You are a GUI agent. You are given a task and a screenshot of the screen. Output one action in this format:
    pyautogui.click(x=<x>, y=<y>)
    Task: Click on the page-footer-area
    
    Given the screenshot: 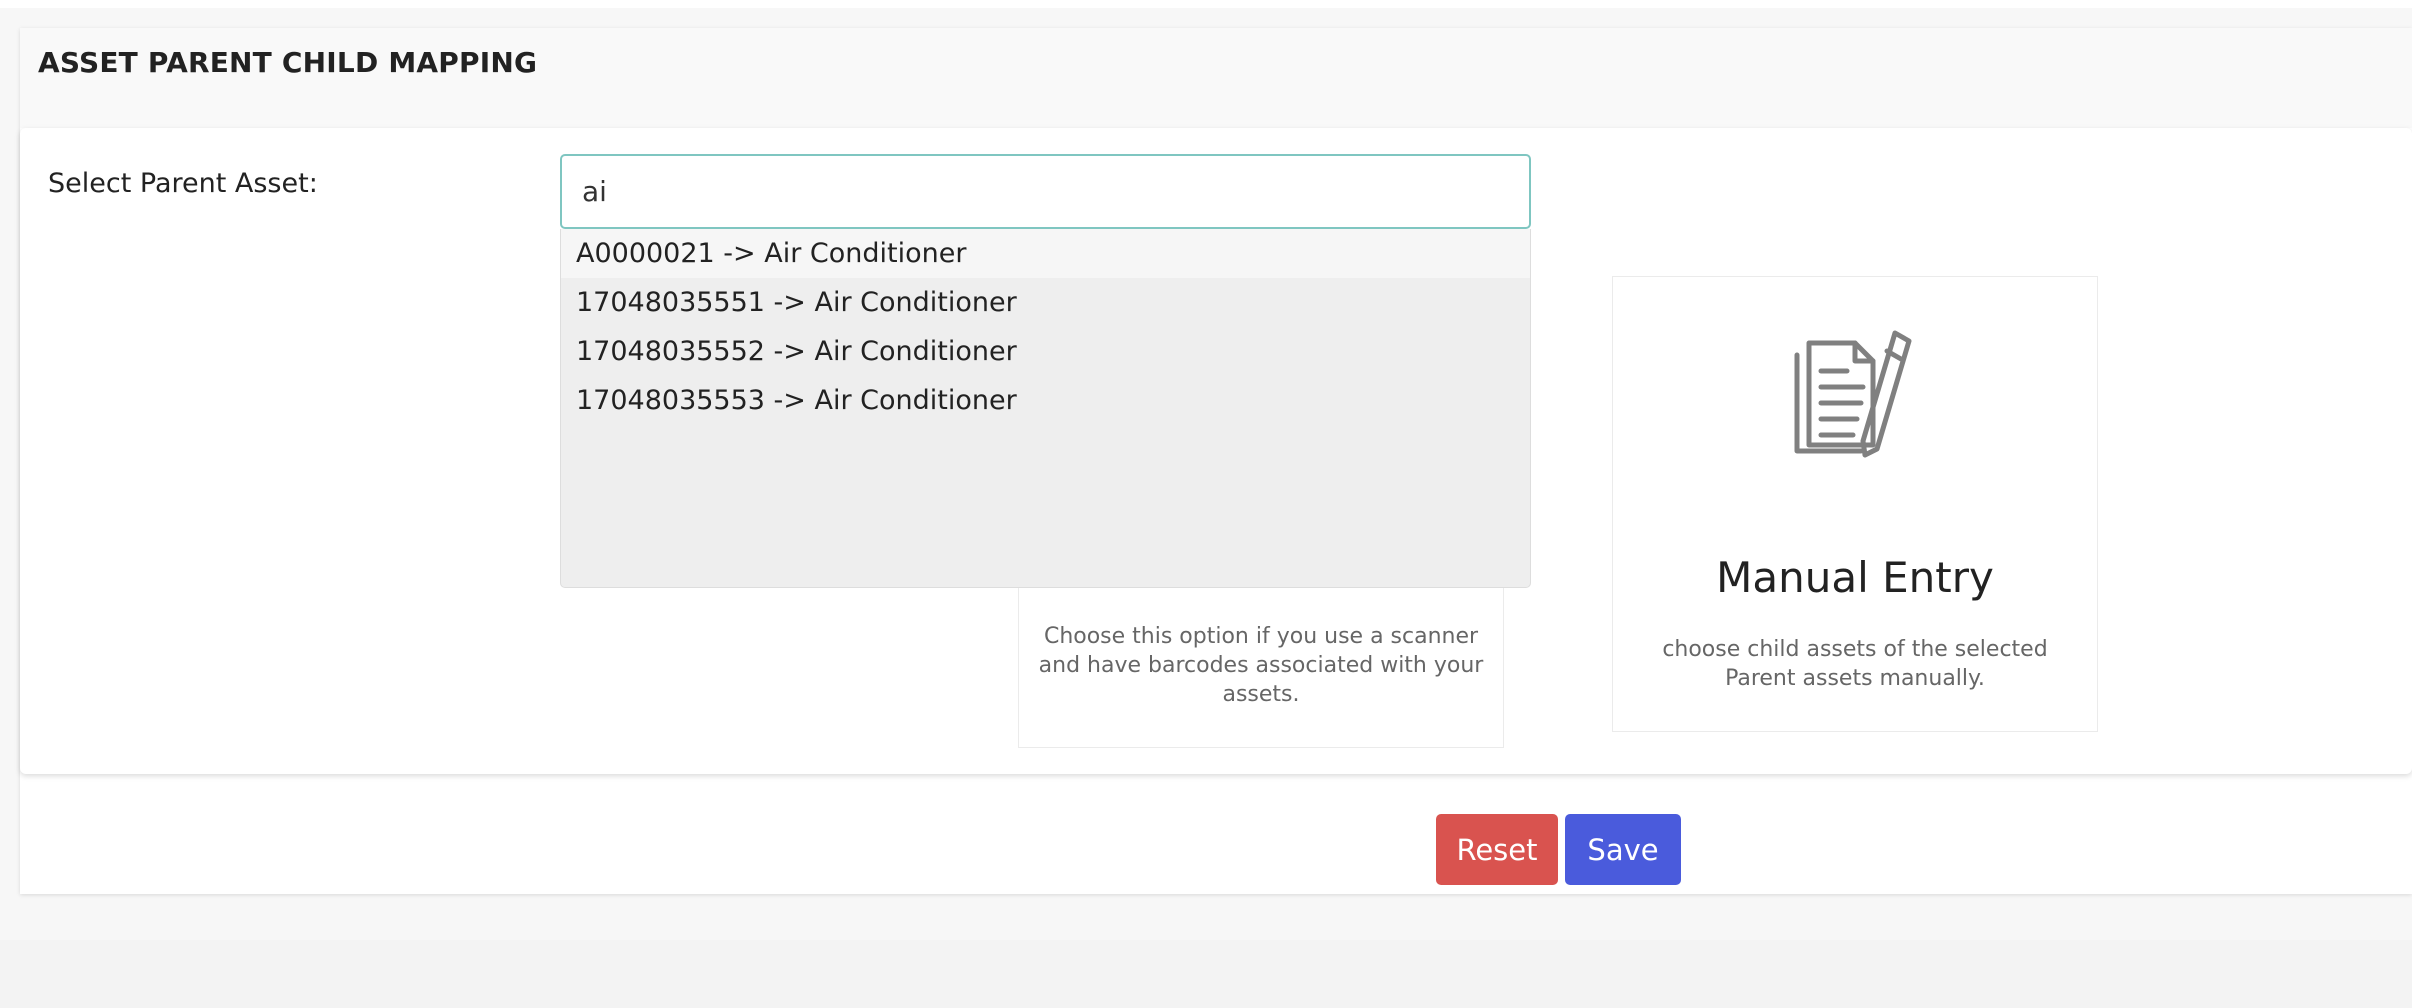 What is the action you would take?
    pyautogui.click(x=1206, y=974)
    